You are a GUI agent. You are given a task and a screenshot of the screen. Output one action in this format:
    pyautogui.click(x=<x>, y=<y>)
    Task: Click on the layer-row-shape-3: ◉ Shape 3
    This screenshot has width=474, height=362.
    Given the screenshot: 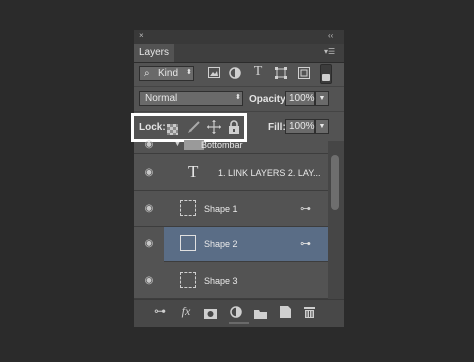 What is the action you would take?
    pyautogui.click(x=231, y=280)
    